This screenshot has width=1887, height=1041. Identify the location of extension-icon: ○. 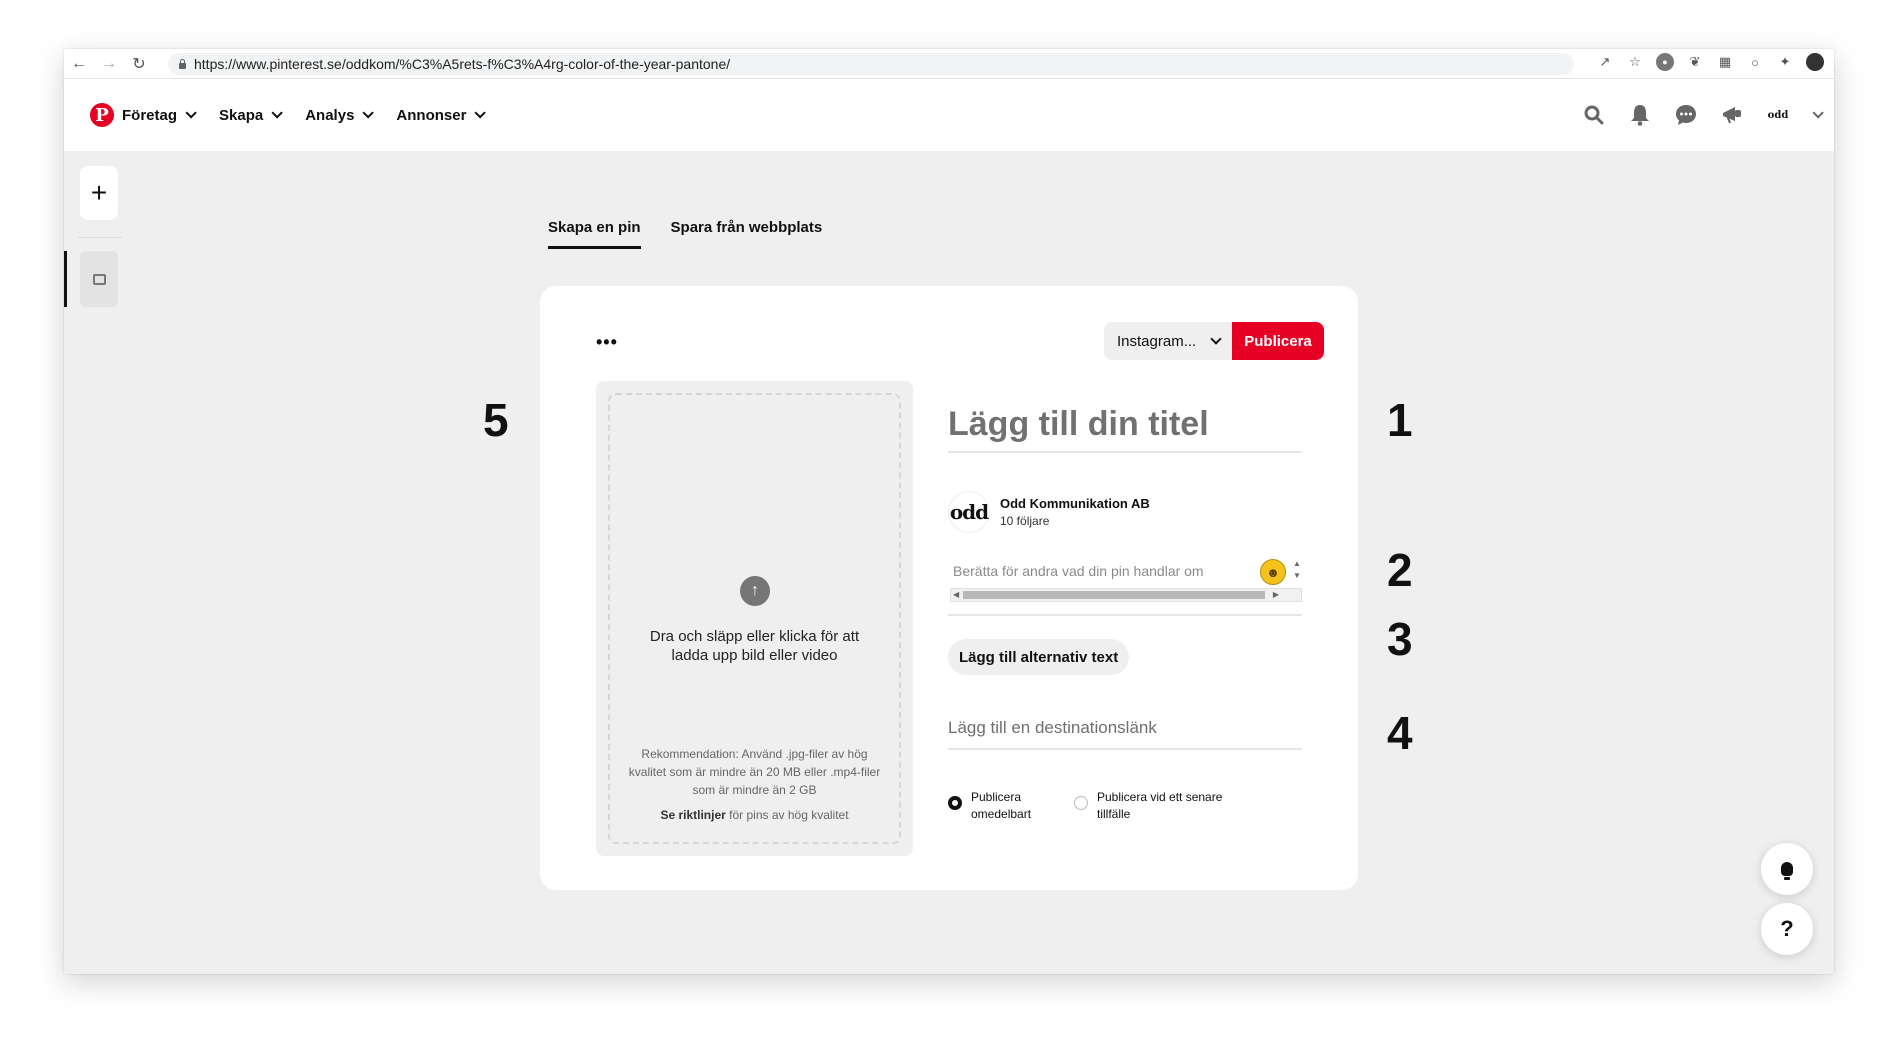
(1755, 62).